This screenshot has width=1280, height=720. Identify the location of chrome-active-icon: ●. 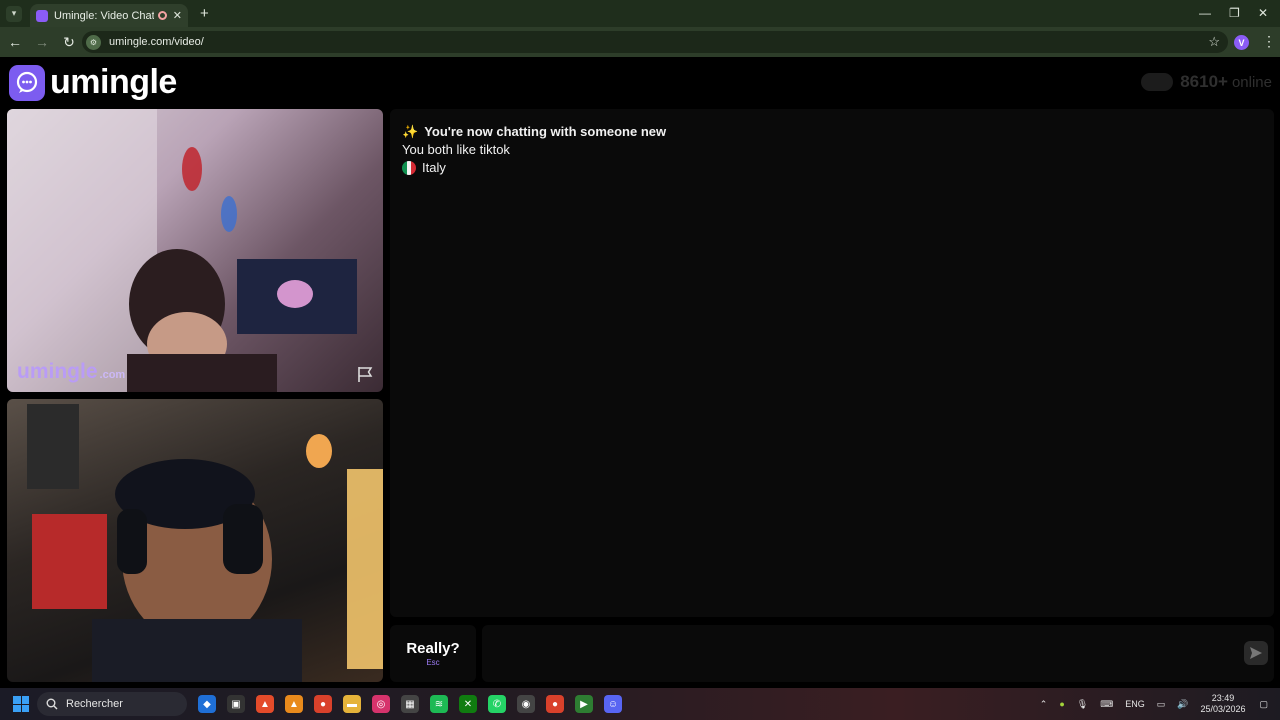
(555, 704).